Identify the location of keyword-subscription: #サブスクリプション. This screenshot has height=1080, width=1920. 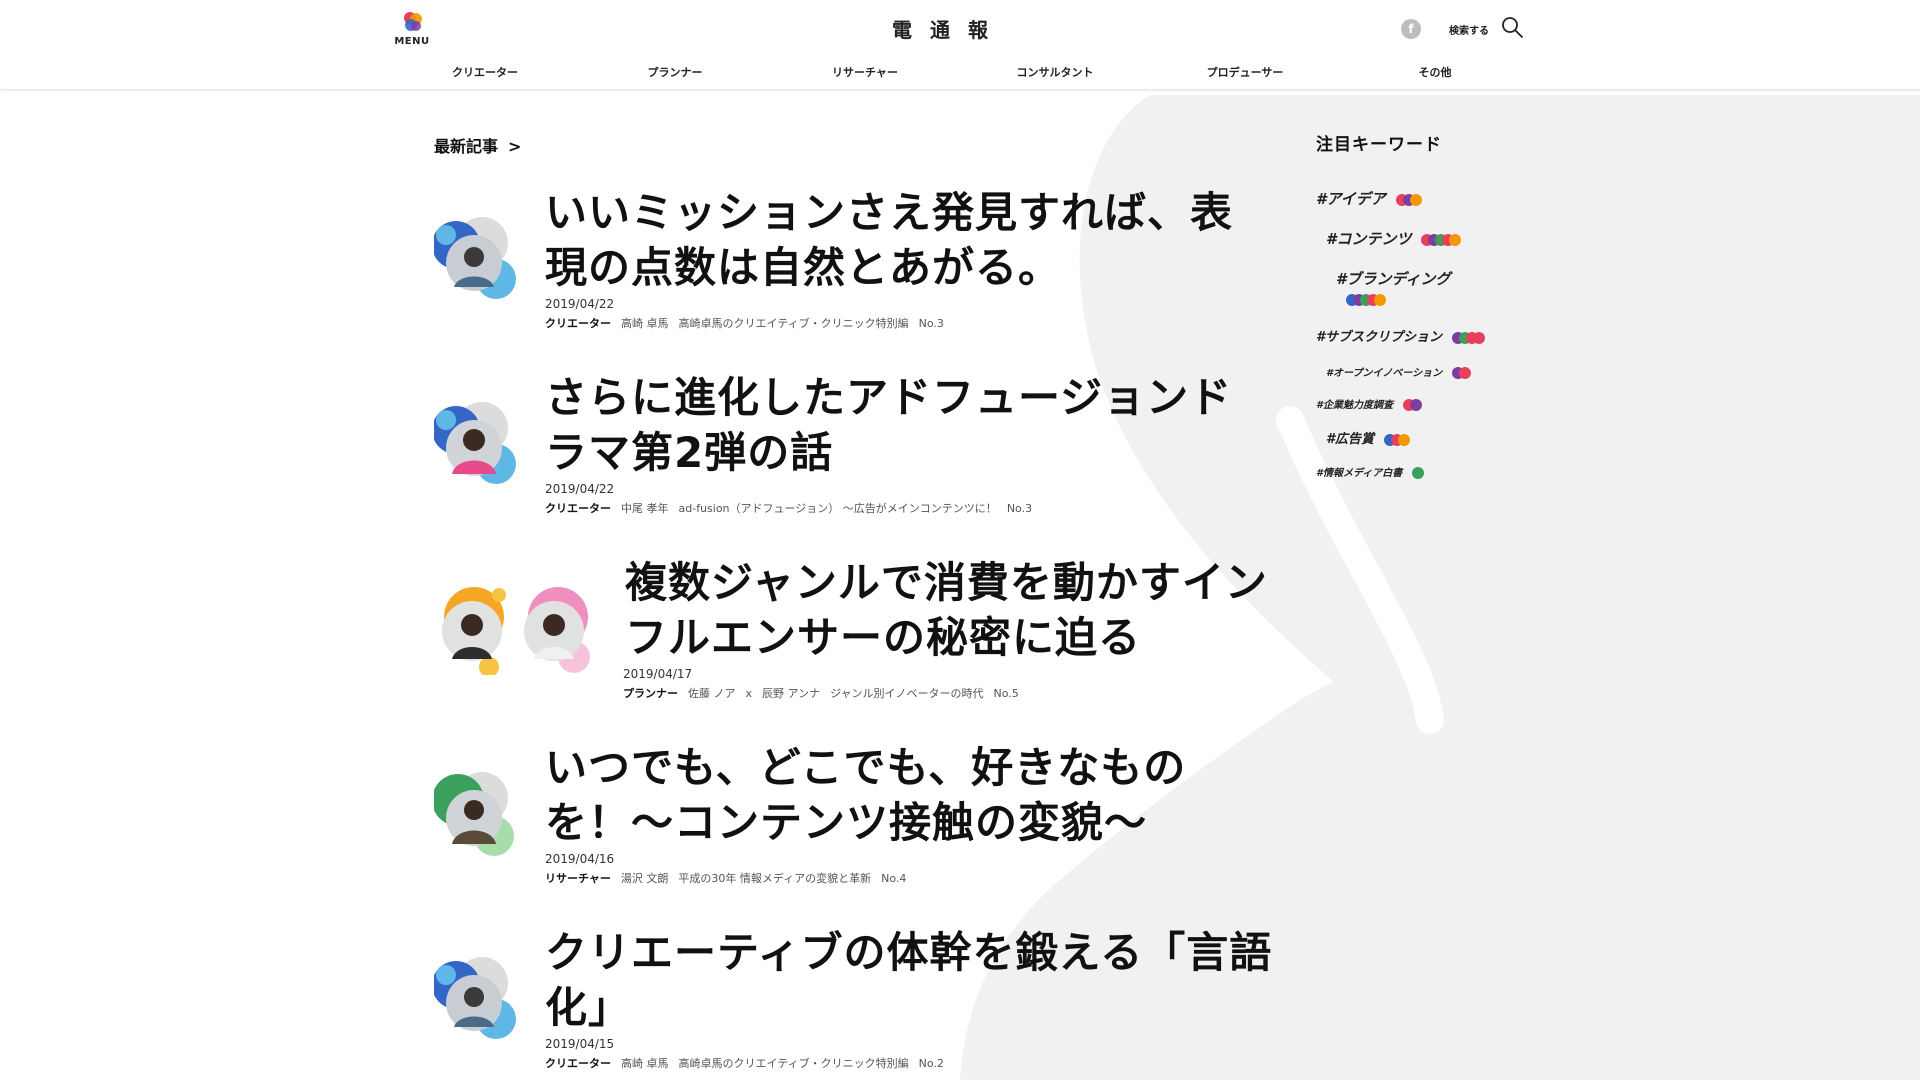
(1401, 335).